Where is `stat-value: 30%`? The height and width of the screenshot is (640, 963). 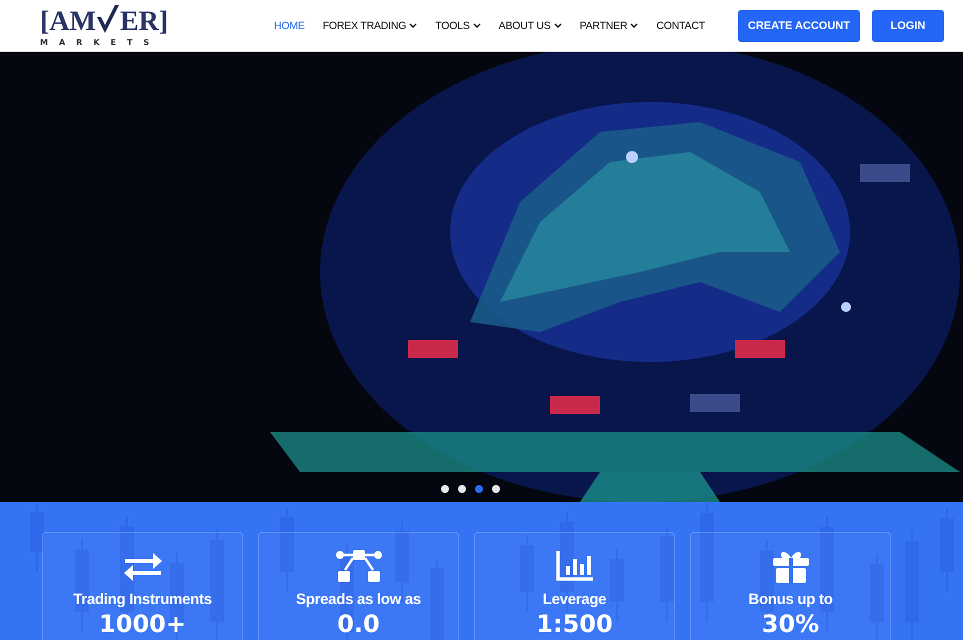
stat-value: 30% is located at coordinates (791, 624).